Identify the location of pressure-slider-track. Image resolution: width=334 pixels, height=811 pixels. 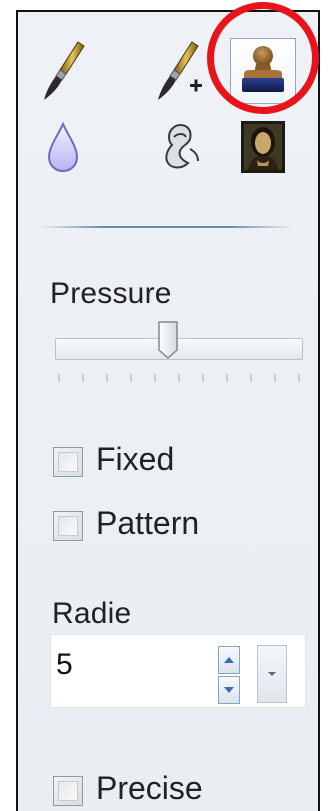
(179, 349).